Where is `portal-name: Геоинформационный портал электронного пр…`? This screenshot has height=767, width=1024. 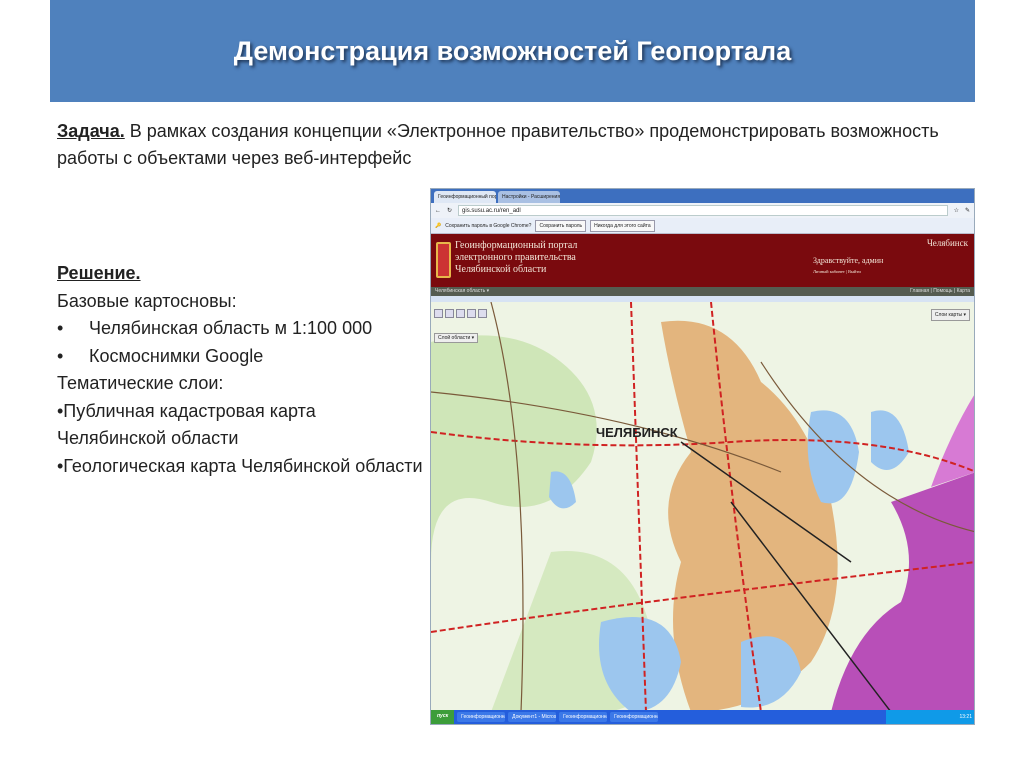
portal-name: Геоинформационный портал электронного пр… is located at coordinates (516, 258).